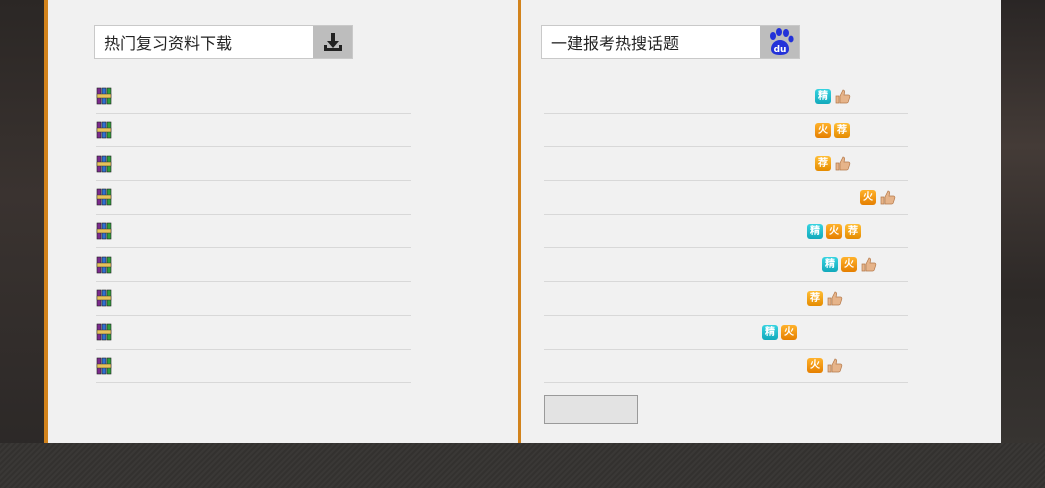 The image size is (1045, 488). What do you see at coordinates (832, 130) in the screenshot?
I see `topic-badges: 火荐` at bounding box center [832, 130].